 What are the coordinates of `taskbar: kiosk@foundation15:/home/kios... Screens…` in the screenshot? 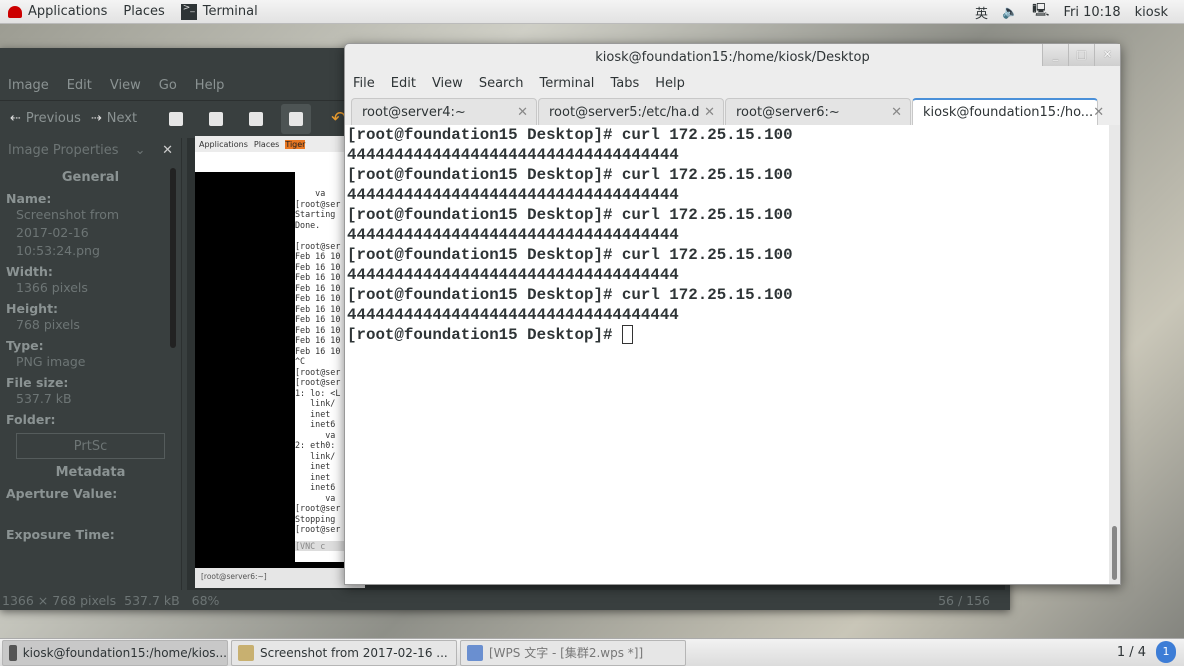 It's located at (592, 652).